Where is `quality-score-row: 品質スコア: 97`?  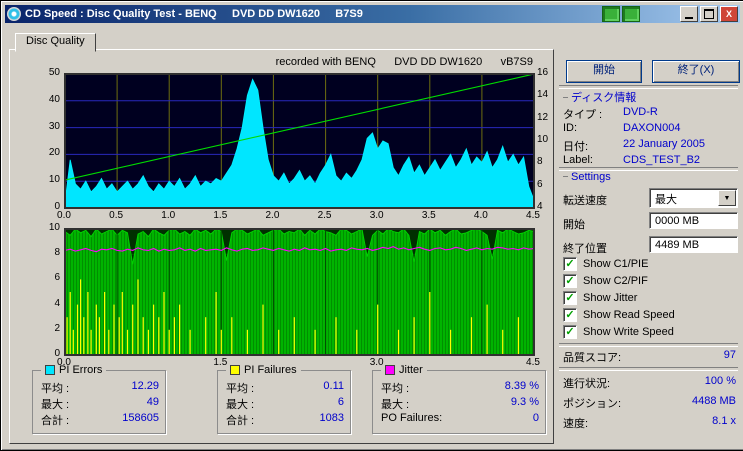 quality-score-row: 品質スコア: 97 is located at coordinates (649, 356).